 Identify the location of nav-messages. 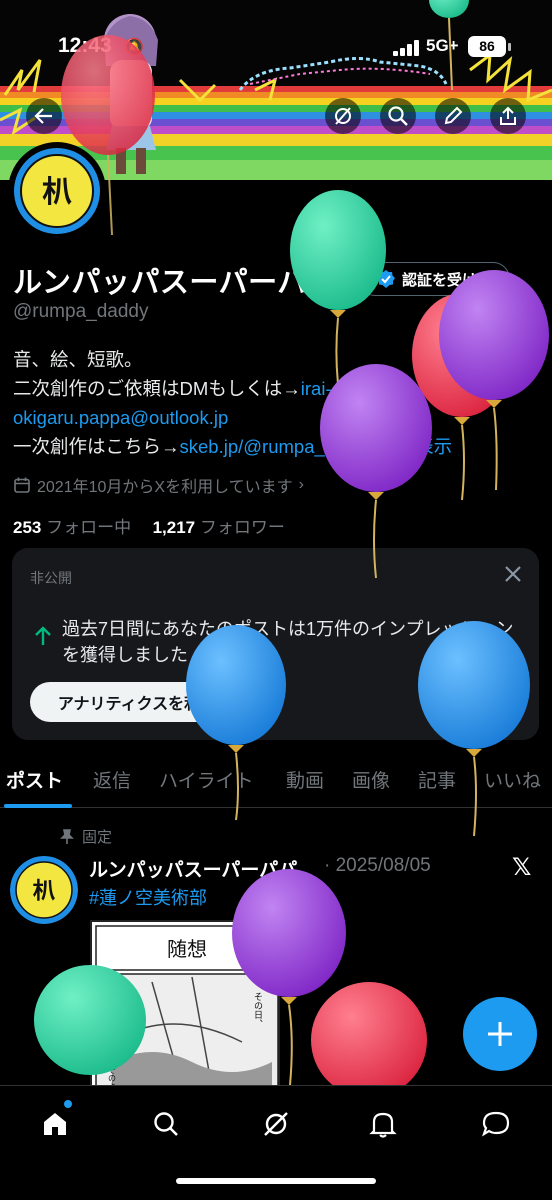
(496, 1124).